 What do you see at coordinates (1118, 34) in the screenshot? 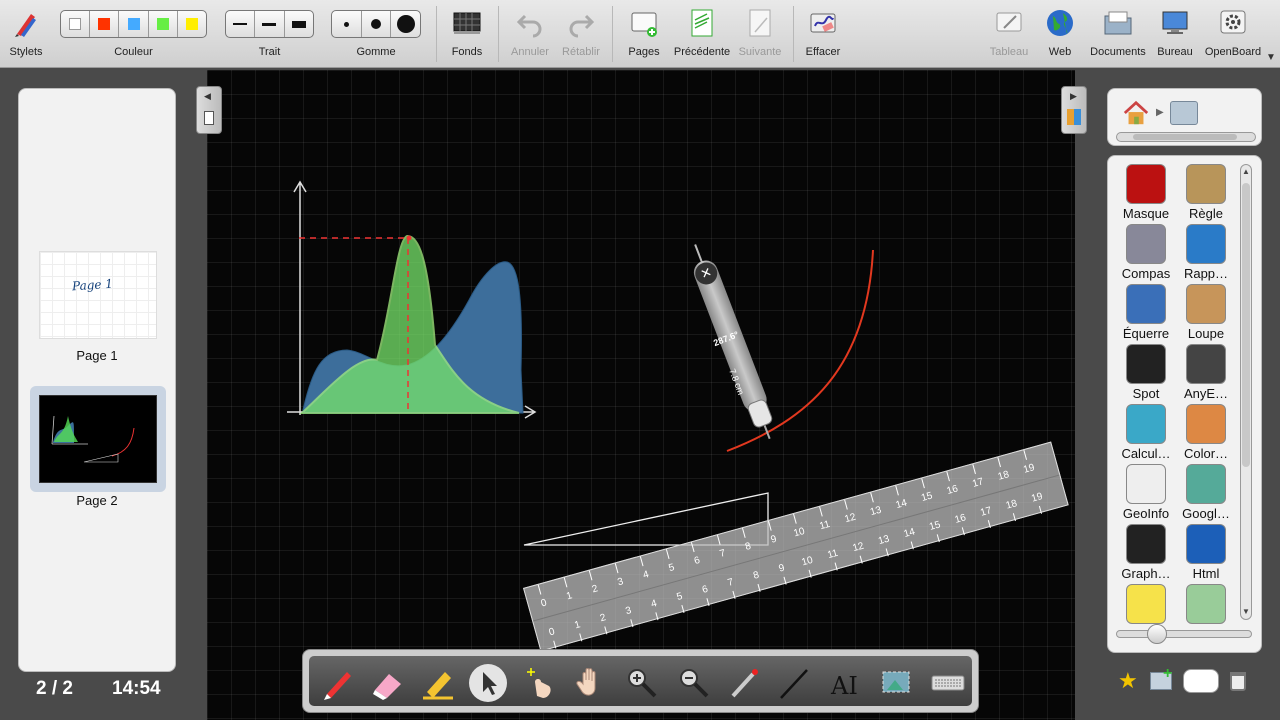
I see `documents-button: Documents` at bounding box center [1118, 34].